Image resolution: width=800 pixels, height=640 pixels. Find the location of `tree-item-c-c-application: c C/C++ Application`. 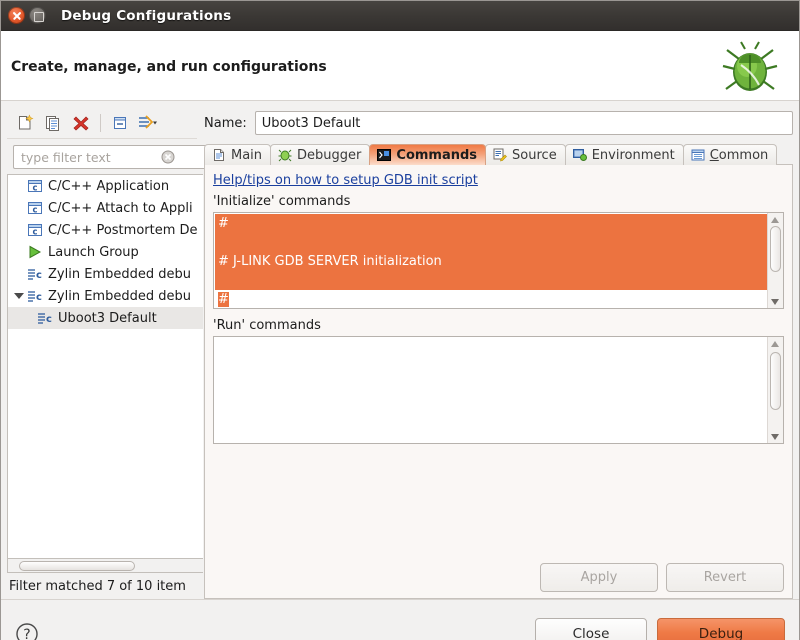

tree-item-c-c-application: c C/C++ Application is located at coordinates (105, 186).